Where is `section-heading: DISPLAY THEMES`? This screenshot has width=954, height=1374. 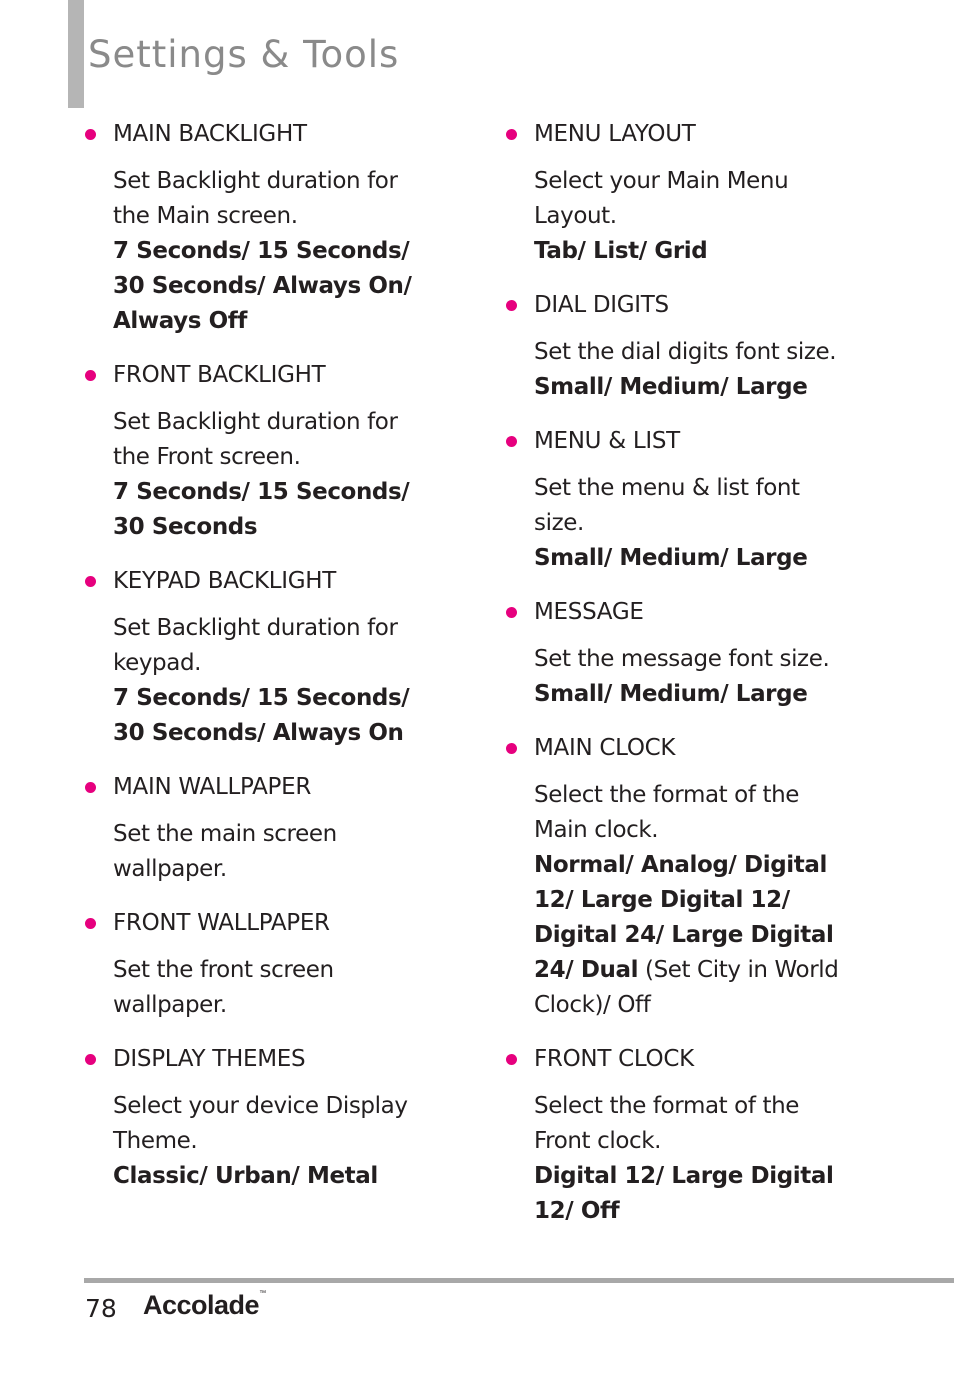 section-heading: DISPLAY THEMES is located at coordinates (209, 1059).